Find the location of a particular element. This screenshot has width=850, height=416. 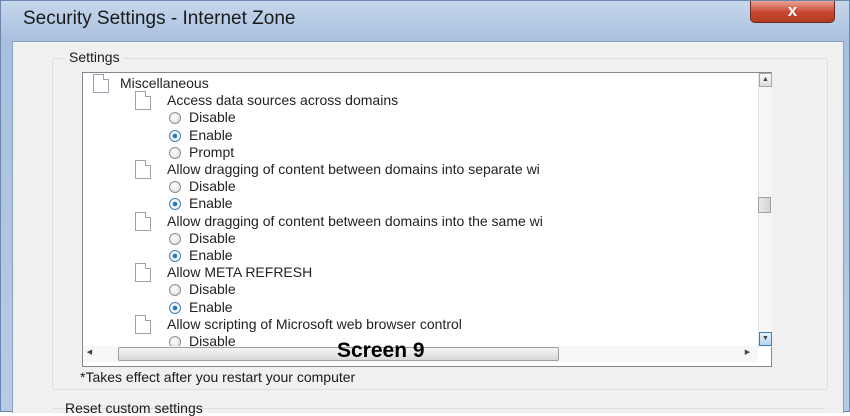

close-button: x is located at coordinates (792, 12).